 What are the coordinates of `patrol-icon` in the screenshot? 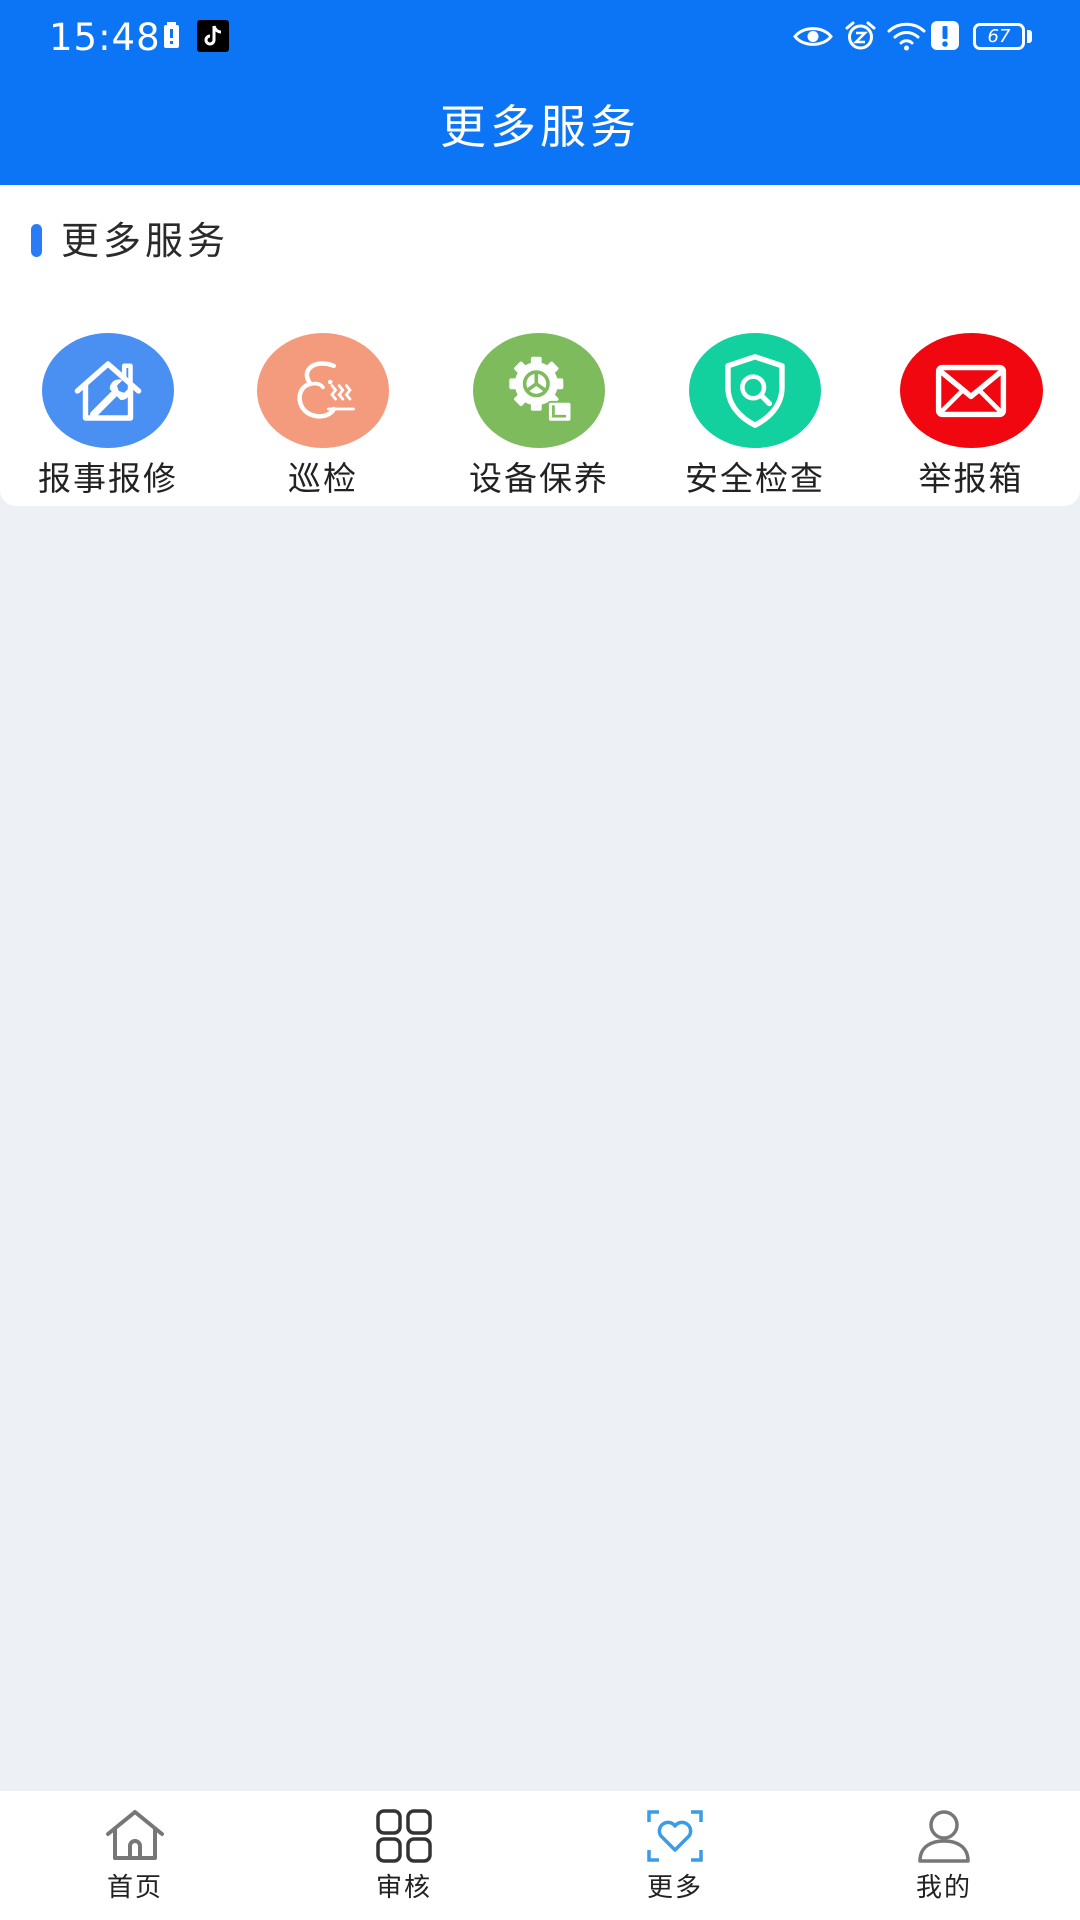 It's located at (323, 390).